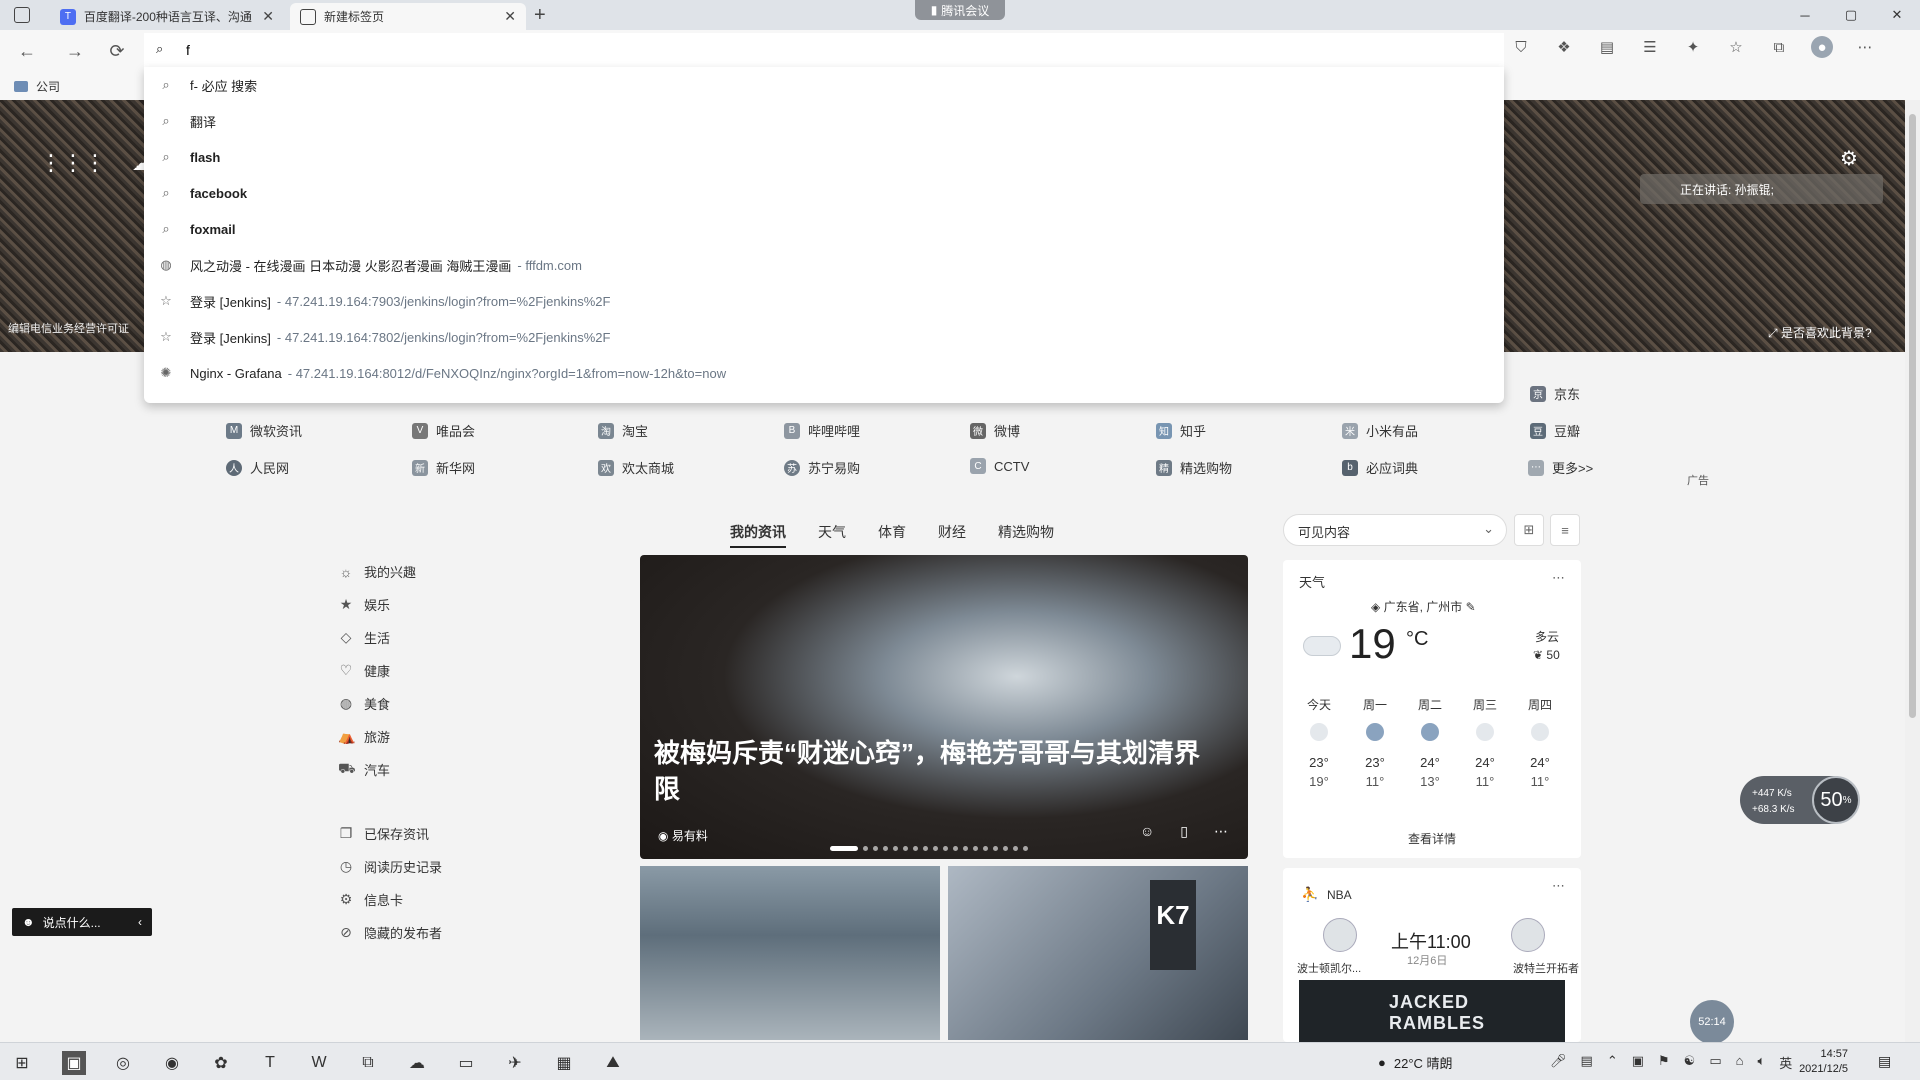  I want to click on app-icon: ✈, so click(515, 1063).